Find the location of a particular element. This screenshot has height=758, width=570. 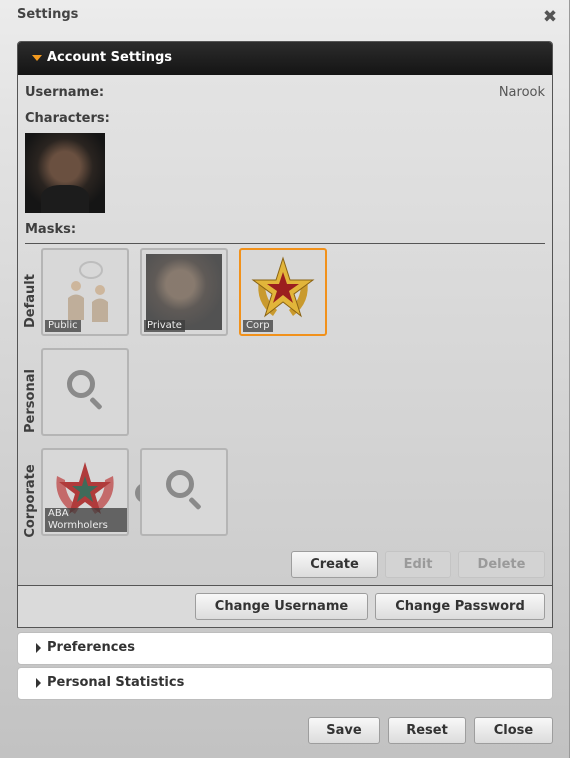

username-value: Narook is located at coordinates (521, 92).